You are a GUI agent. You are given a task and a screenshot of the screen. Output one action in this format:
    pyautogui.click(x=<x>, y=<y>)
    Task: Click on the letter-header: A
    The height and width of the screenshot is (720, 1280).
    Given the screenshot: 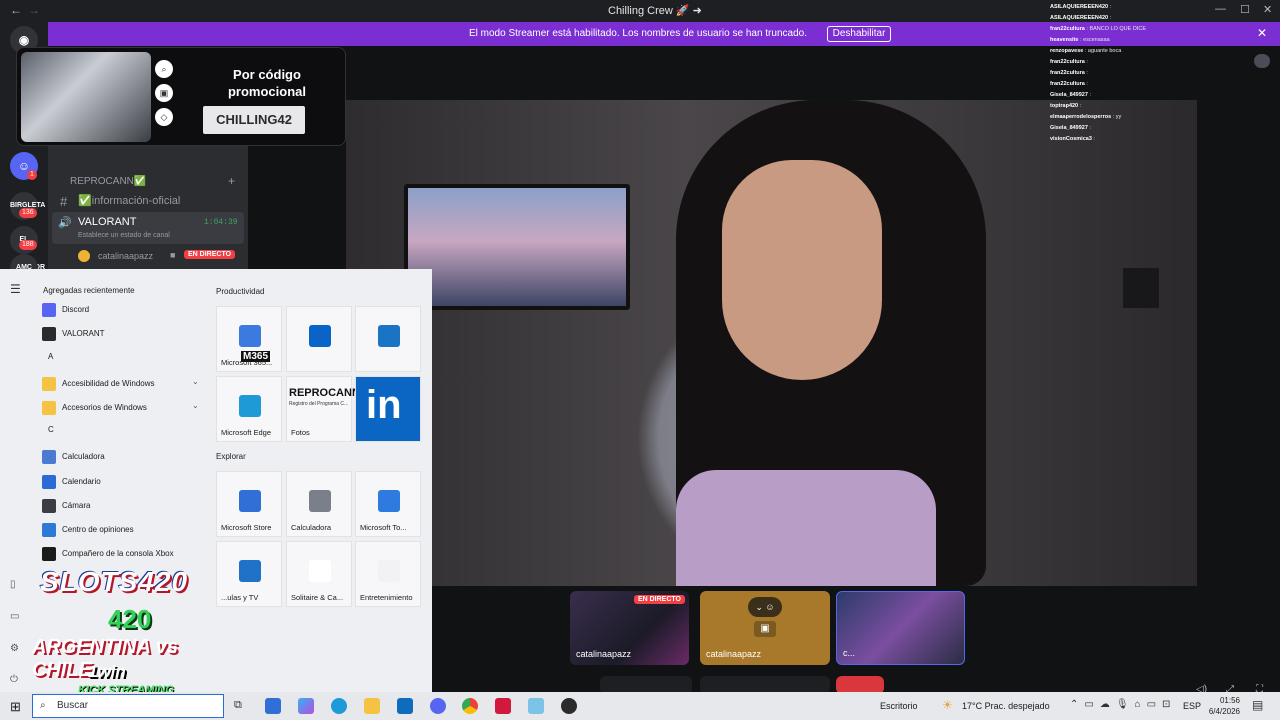 What is the action you would take?
    pyautogui.click(x=50, y=363)
    